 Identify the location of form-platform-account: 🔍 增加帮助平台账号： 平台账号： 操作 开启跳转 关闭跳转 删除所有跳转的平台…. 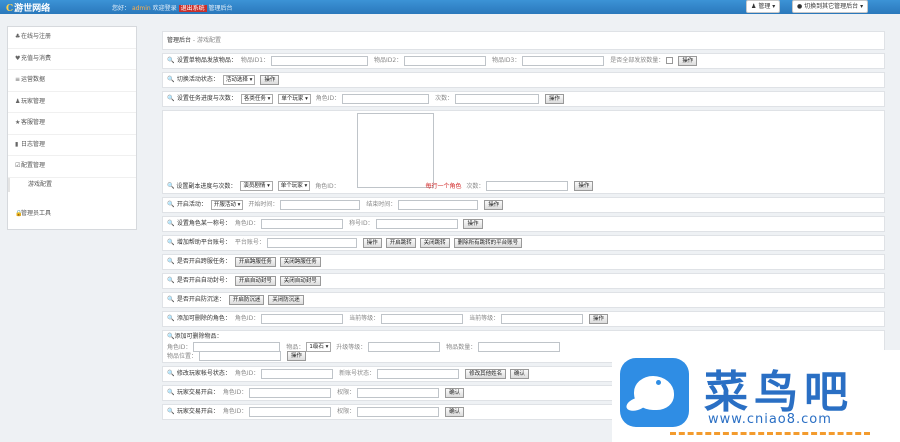
(523, 243).